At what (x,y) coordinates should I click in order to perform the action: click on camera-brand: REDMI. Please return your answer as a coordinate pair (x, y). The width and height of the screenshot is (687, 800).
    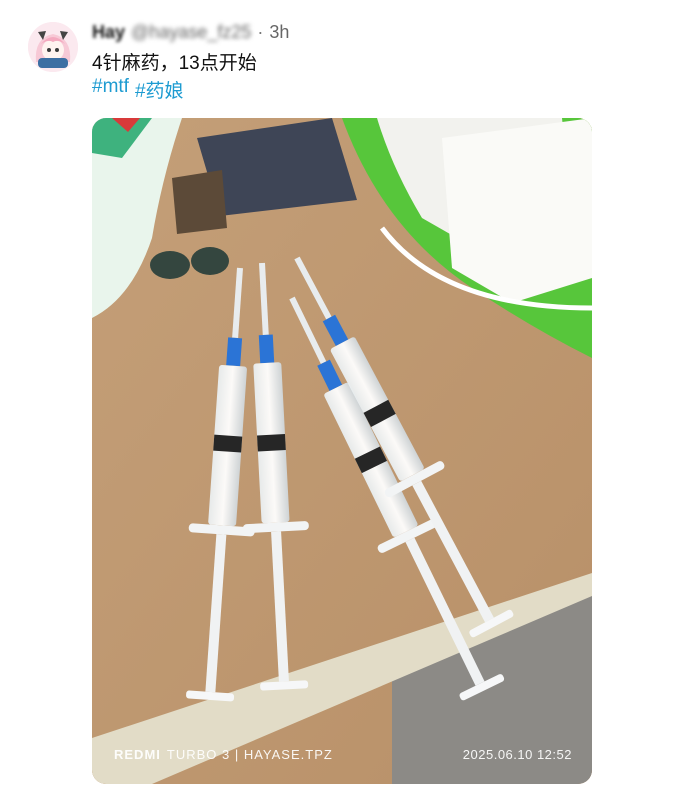
    Looking at the image, I should click on (137, 754).